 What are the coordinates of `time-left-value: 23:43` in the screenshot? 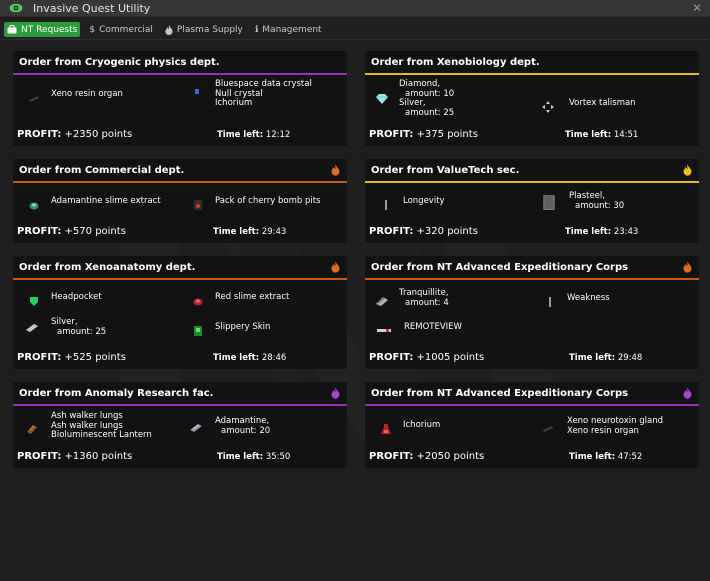 It's located at (626, 232).